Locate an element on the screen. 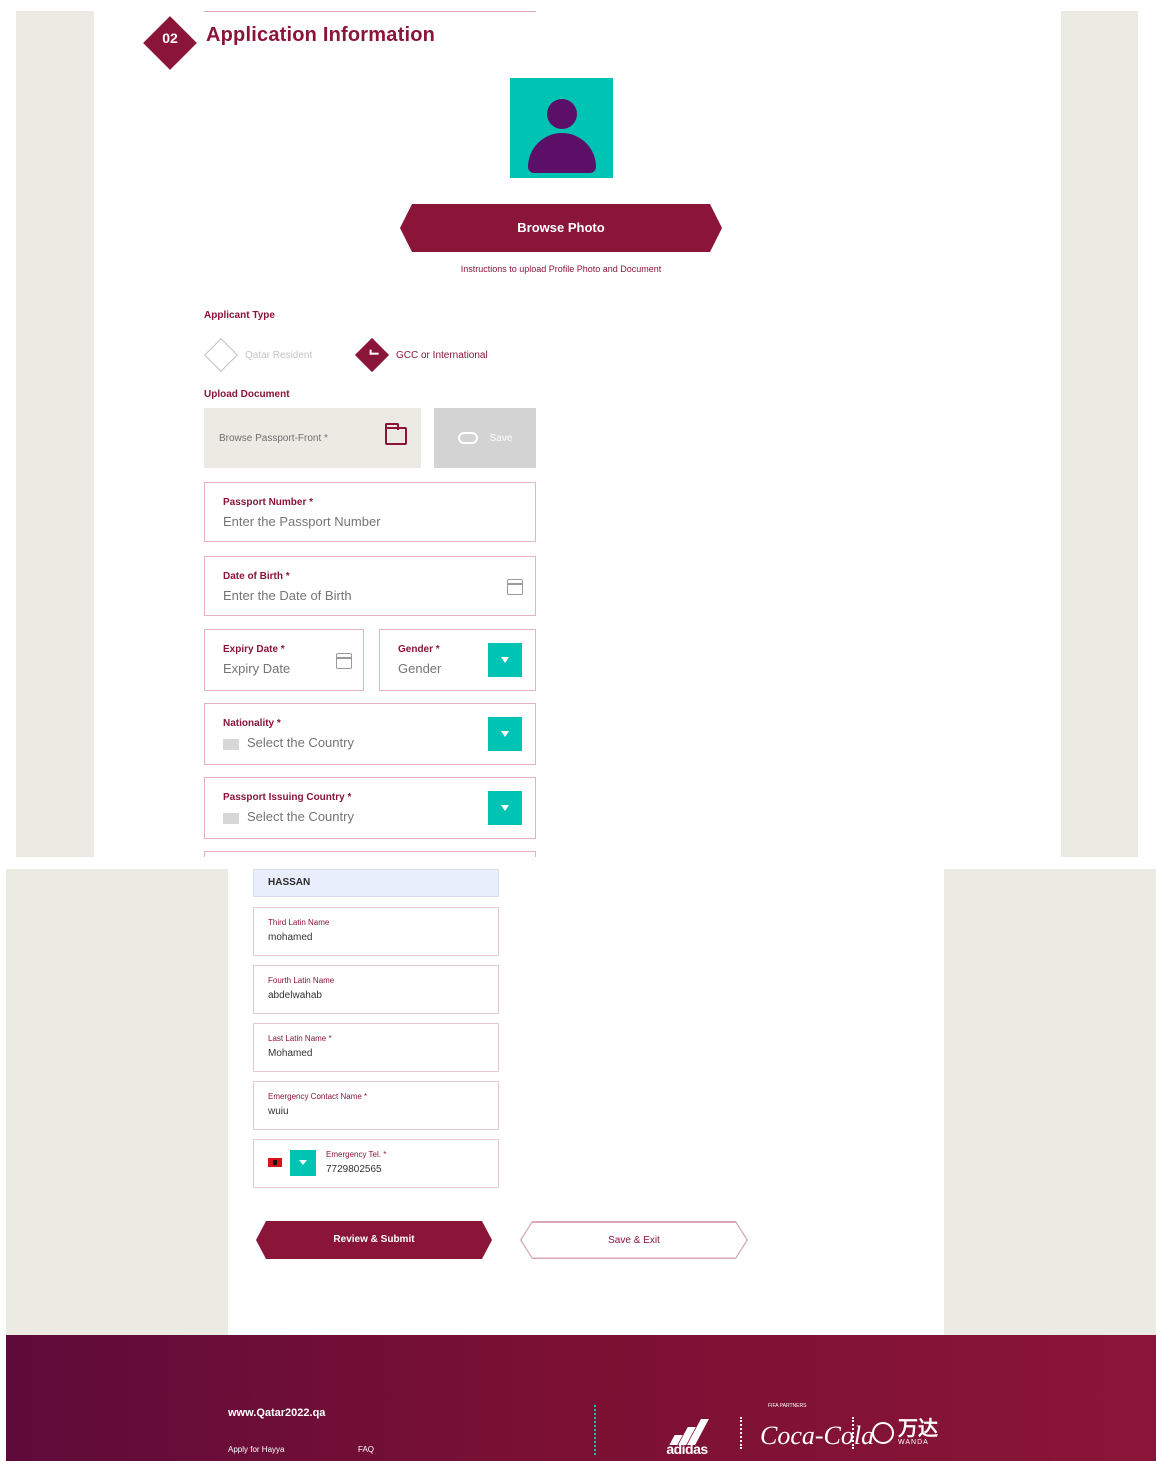  site-link: www.Qatar2022.qa is located at coordinates (276, 1413).